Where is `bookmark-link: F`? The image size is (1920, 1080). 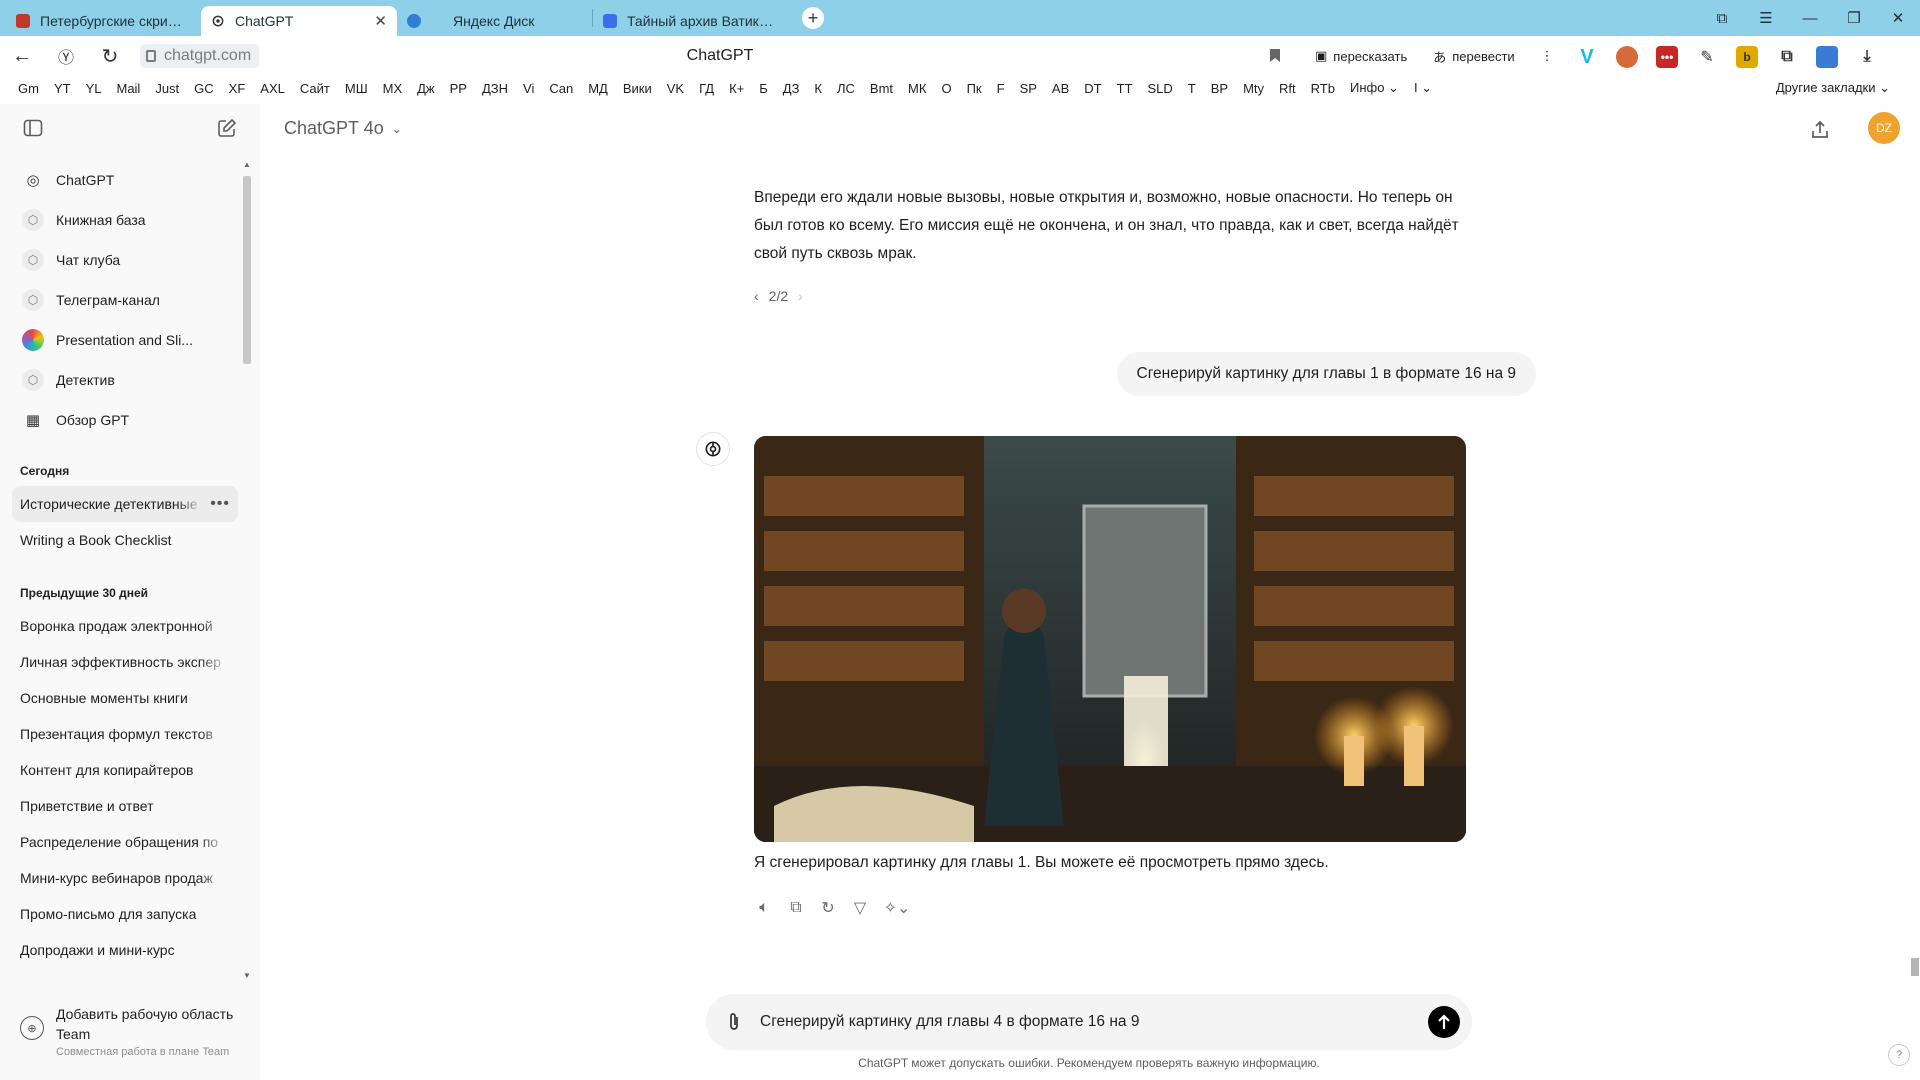 bookmark-link: F is located at coordinates (1001, 88).